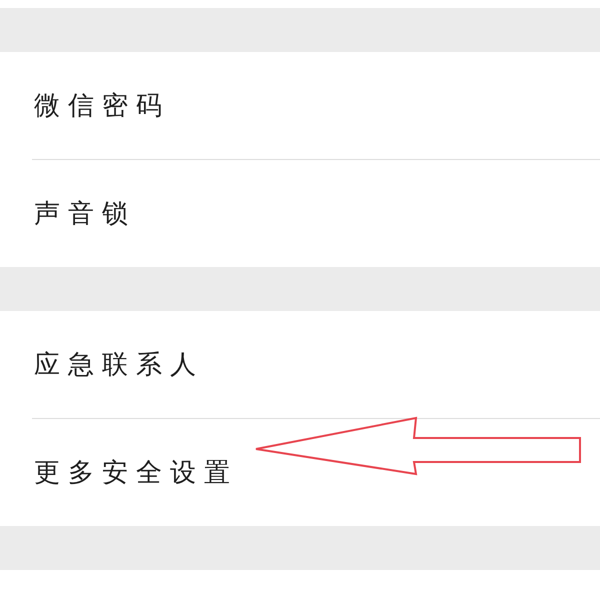 Image resolution: width=600 pixels, height=600 pixels. I want to click on menu-item-label: 微信密码, so click(102, 105).